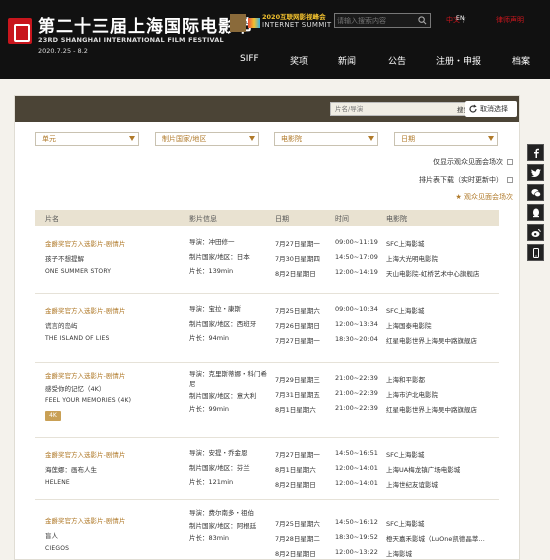 The height and width of the screenshot is (560, 550). I want to click on meet-audience-checkbox, so click(510, 162).